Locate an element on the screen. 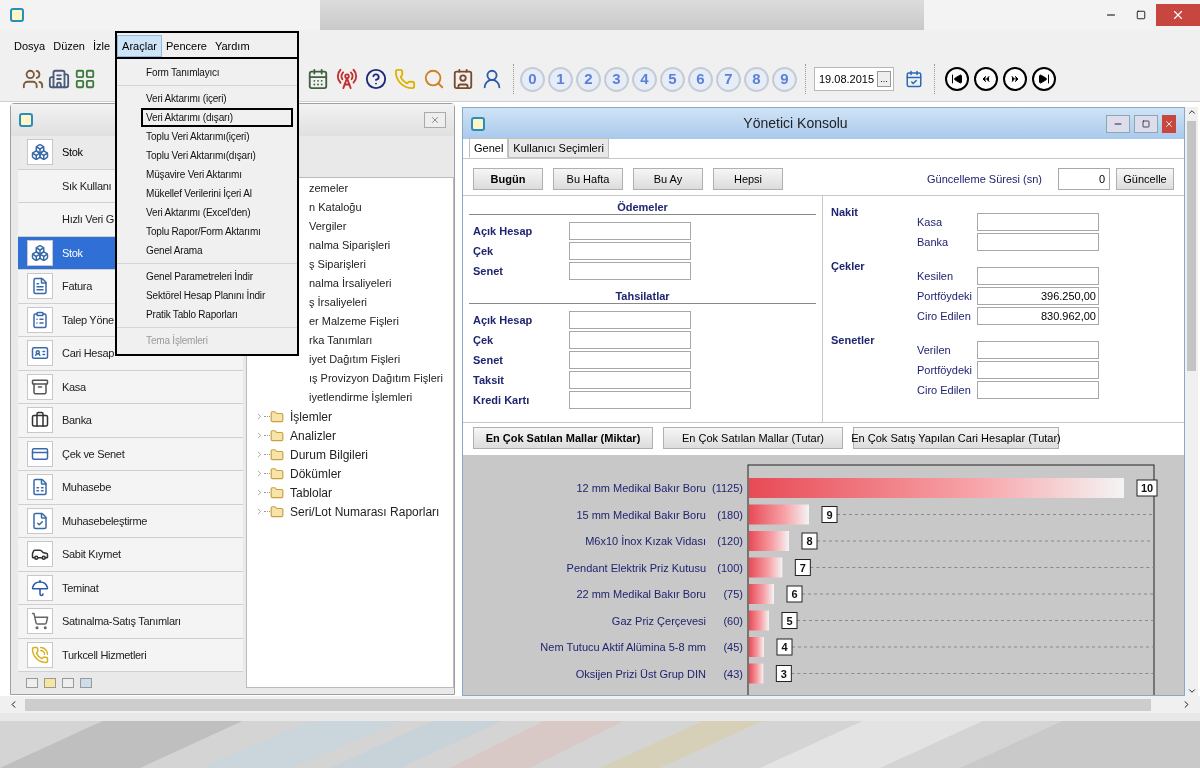 The height and width of the screenshot is (768, 1200). bar-label: Oksijen Prizi Üst Grup DIN is located at coordinates (640, 673).